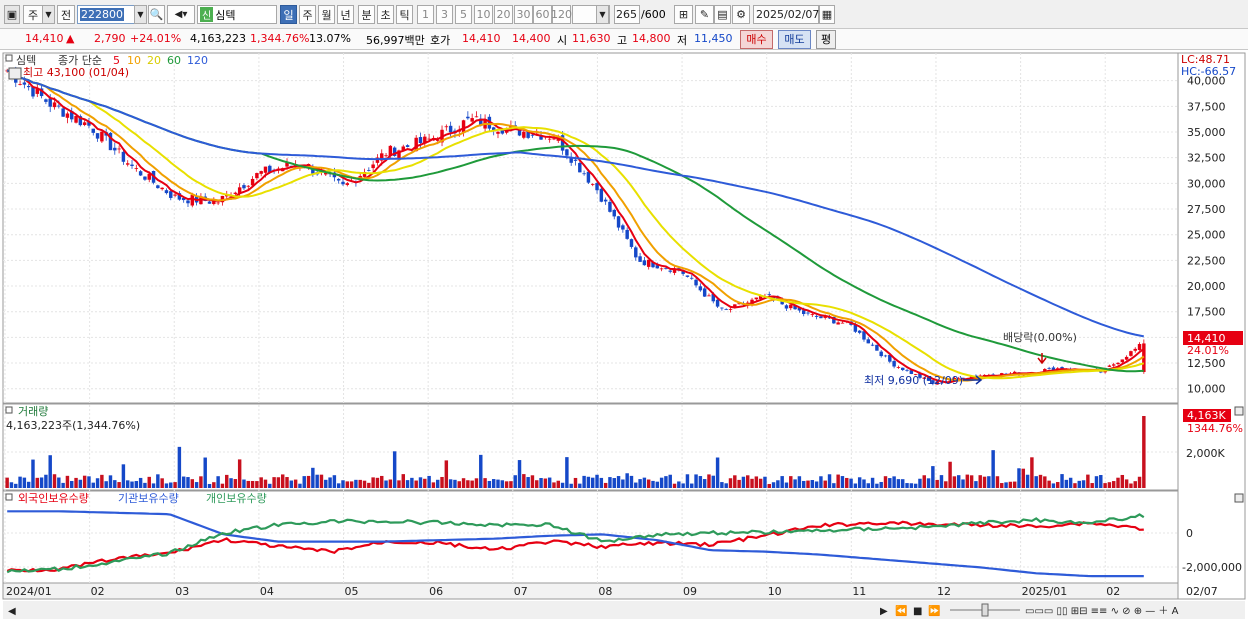  Describe the element at coordinates (140, 14) in the screenshot. I see `code-dropdown-icon: ▼` at that location.